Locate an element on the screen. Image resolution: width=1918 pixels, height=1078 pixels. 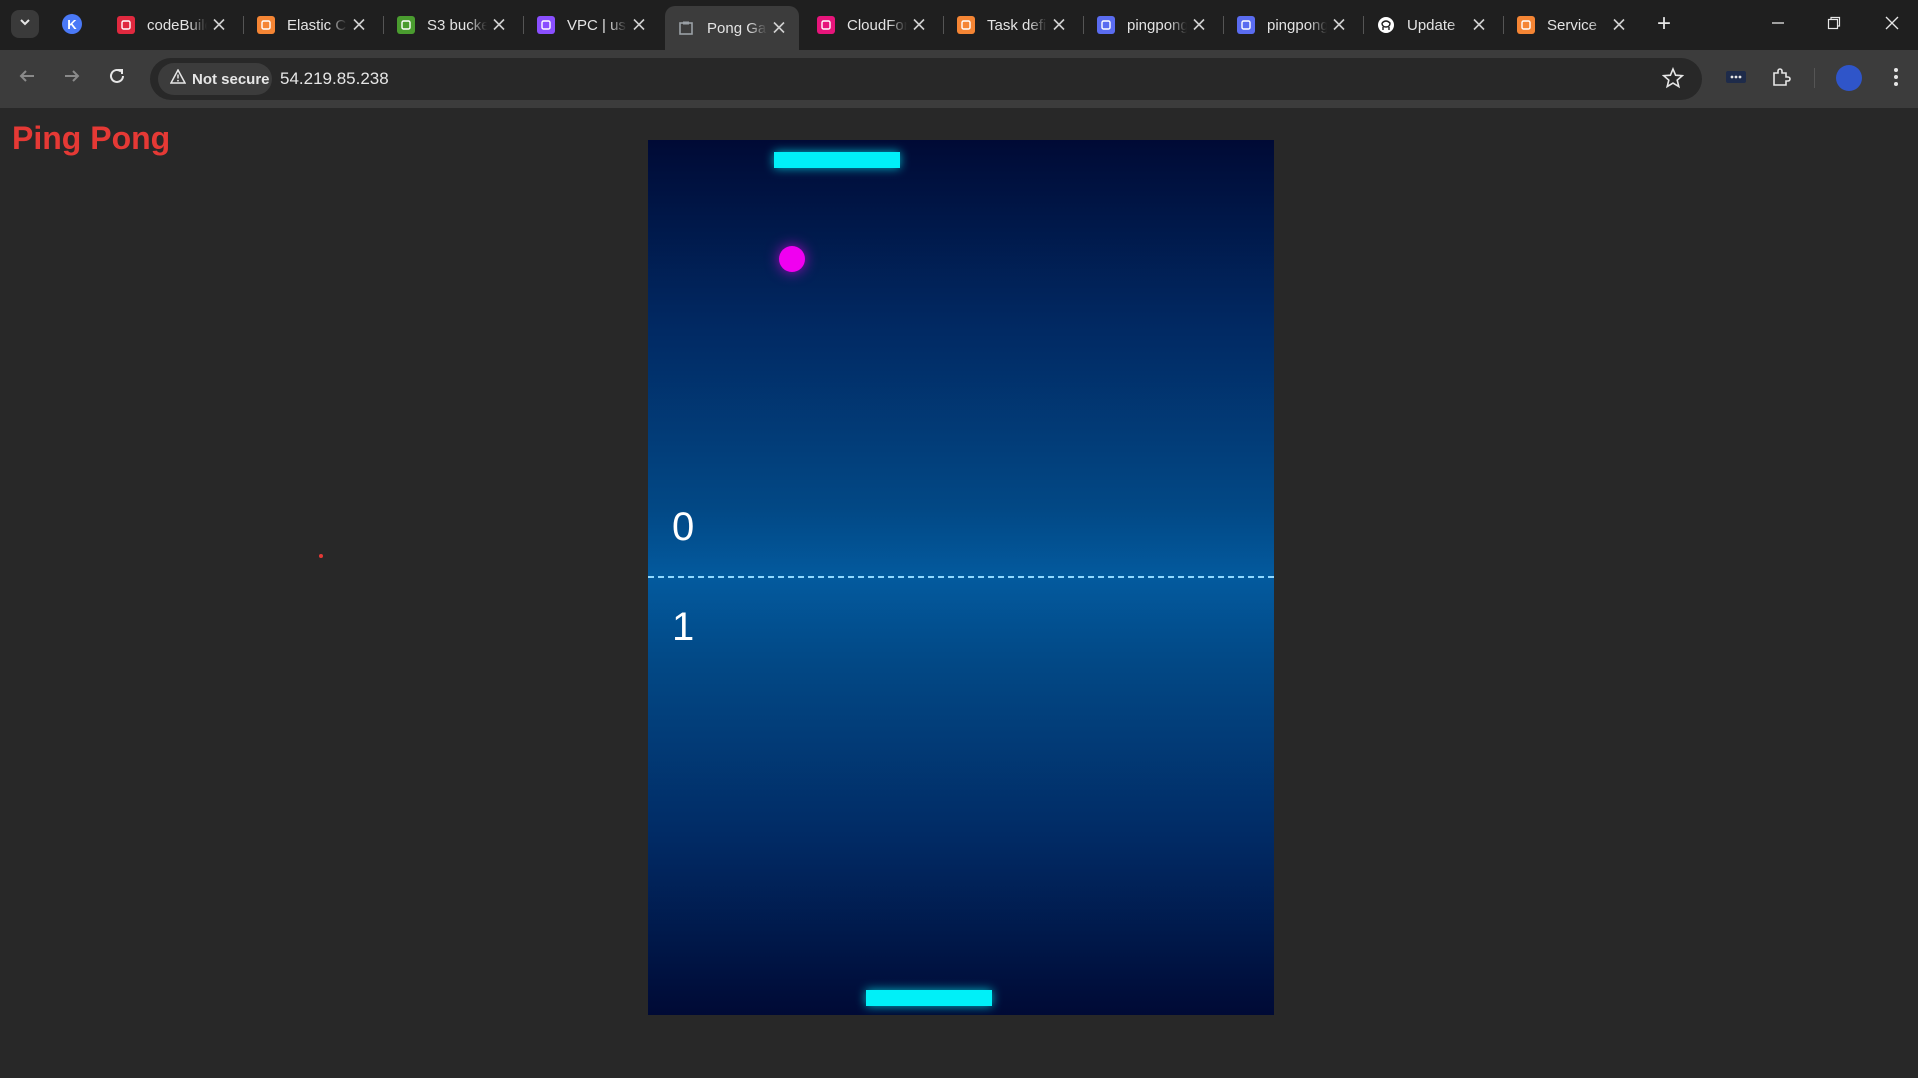
puzzle-icon is located at coordinates (1781, 79).